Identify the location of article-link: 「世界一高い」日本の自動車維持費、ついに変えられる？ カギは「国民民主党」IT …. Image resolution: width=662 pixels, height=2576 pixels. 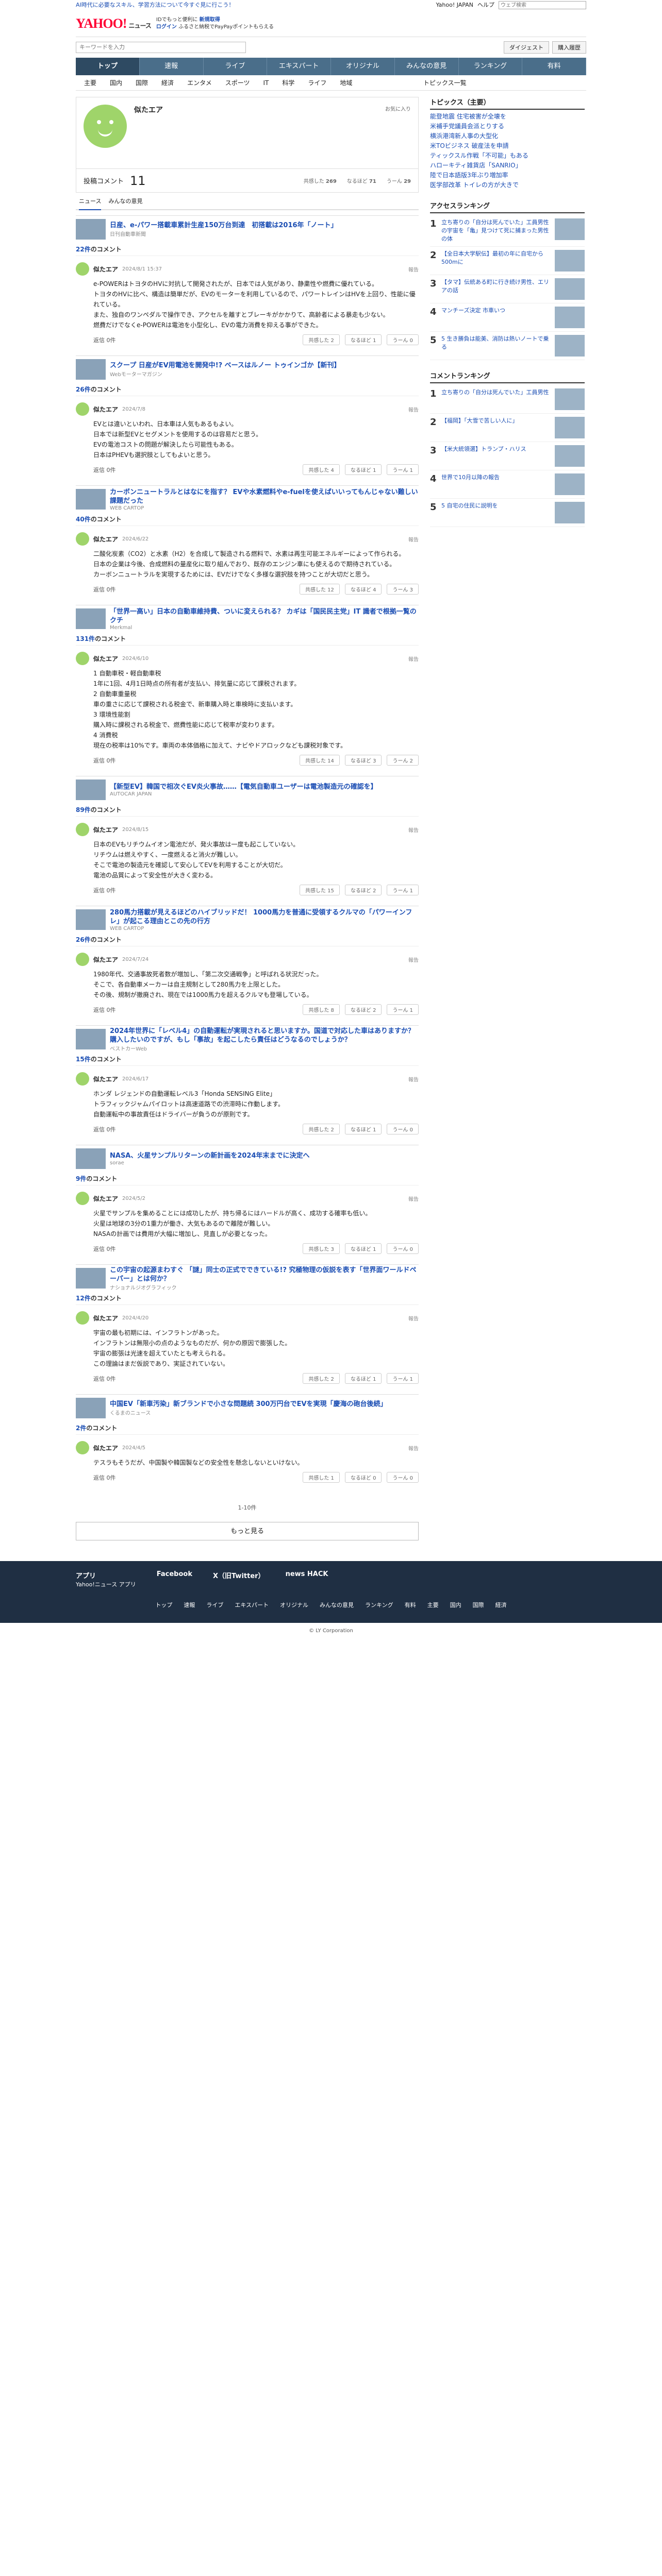
(248, 619).